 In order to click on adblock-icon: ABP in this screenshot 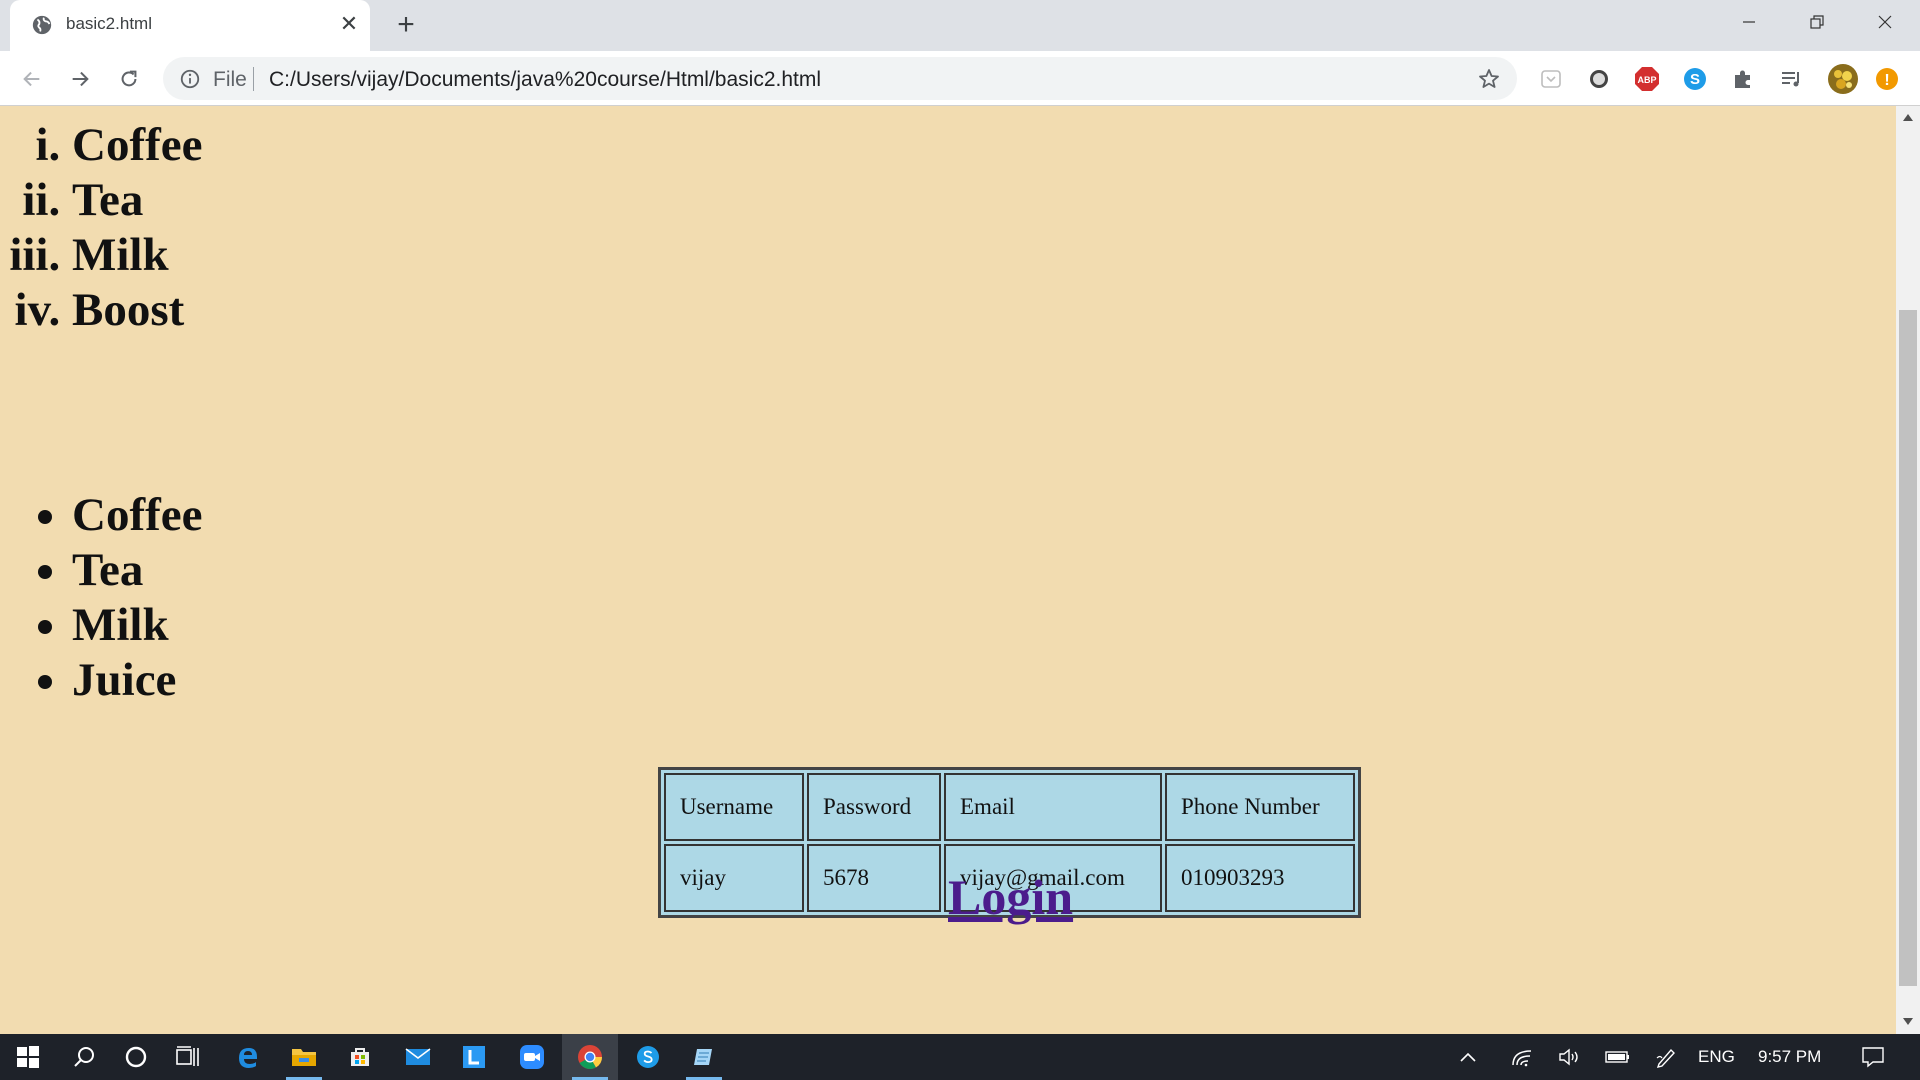, I will do `click(1647, 79)`.